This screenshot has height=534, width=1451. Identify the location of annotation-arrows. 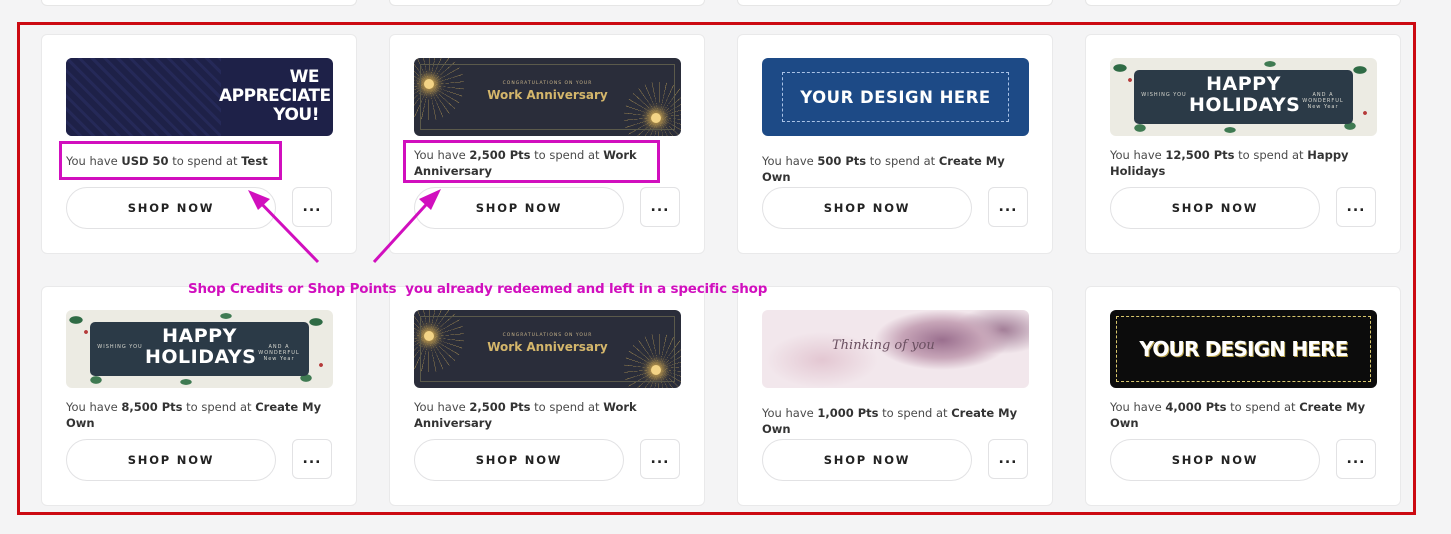
(344, 226).